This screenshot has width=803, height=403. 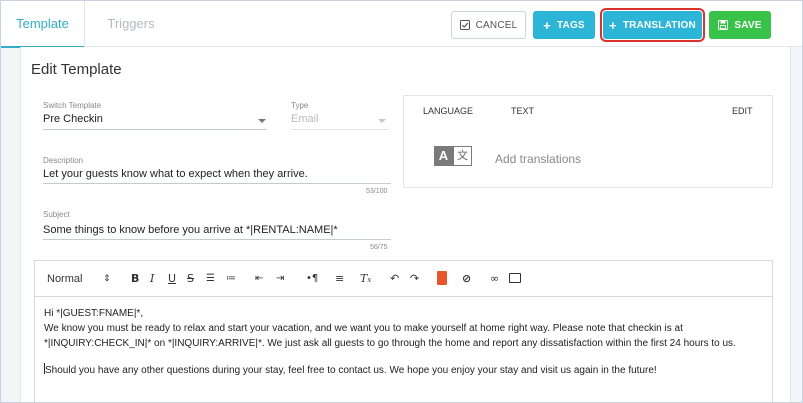 I want to click on text-direction-icon: •¶, so click(x=312, y=279).